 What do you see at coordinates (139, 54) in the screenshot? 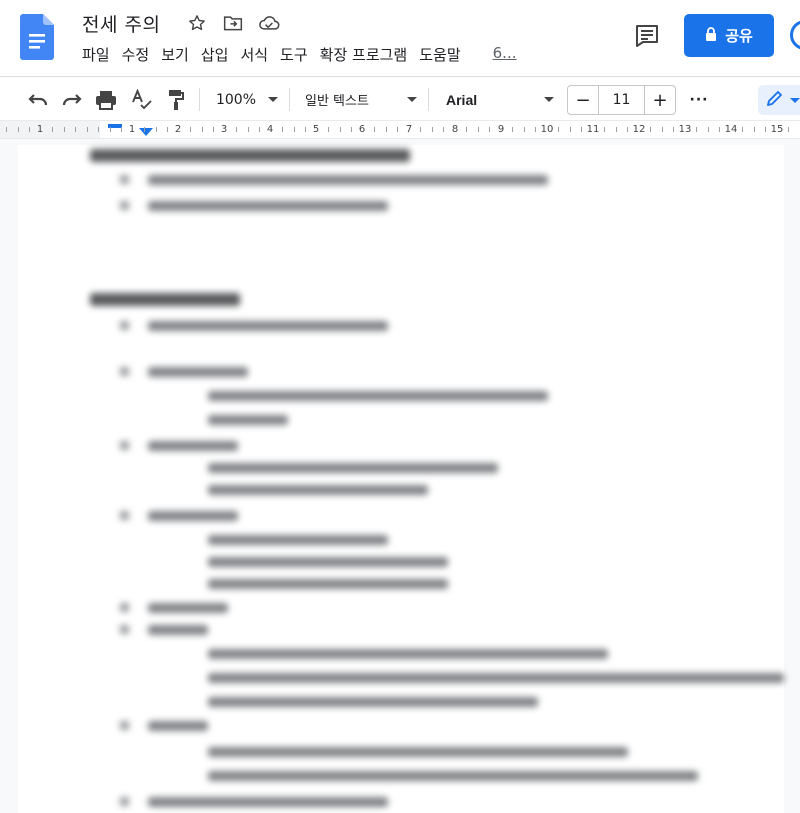
I see `menu-edit: 수정` at bounding box center [139, 54].